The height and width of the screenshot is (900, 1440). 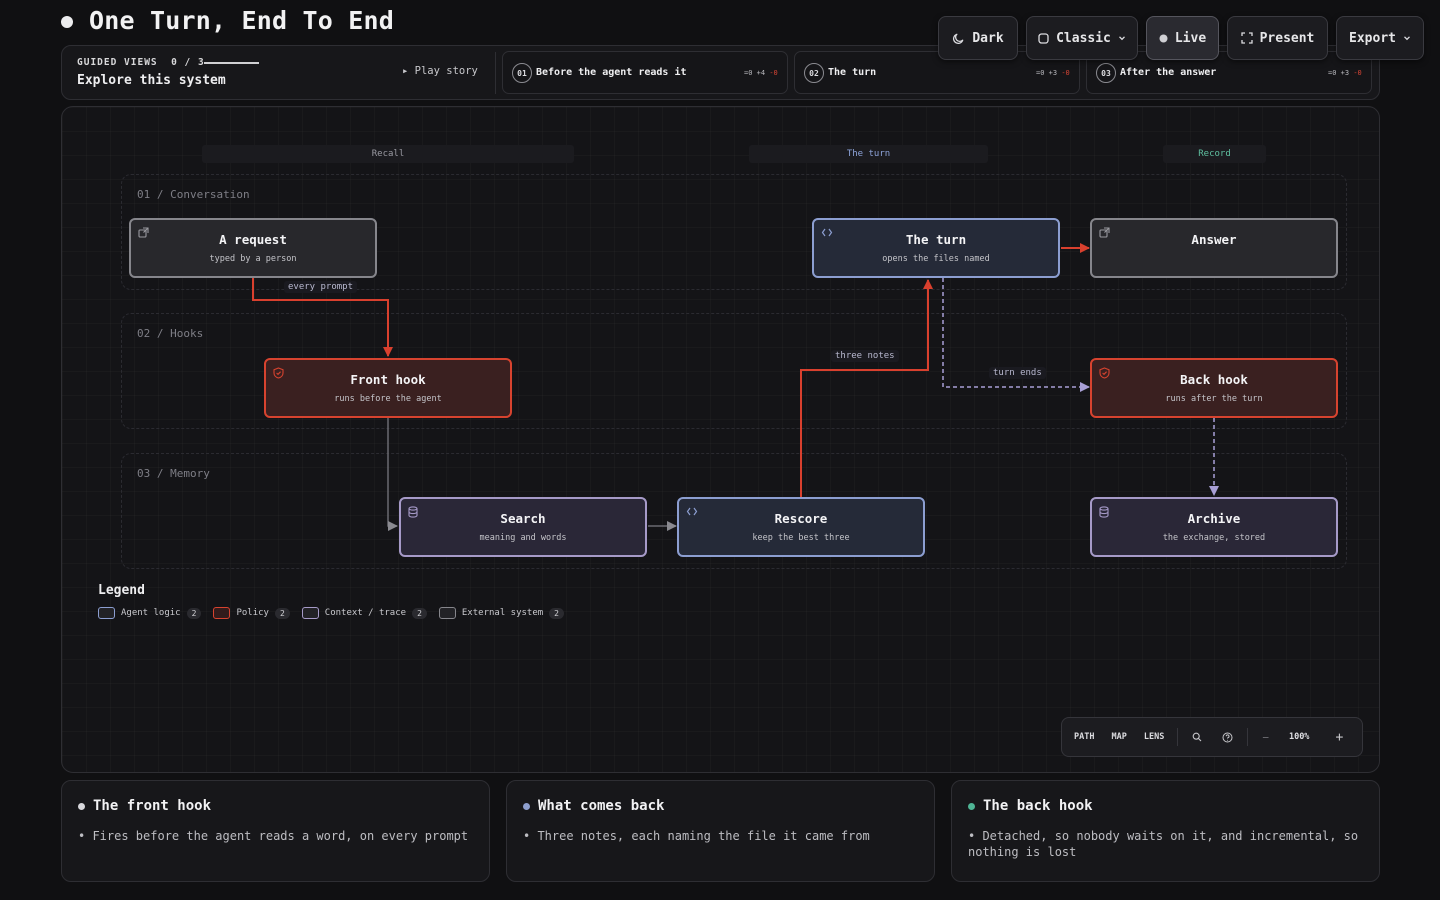 I want to click on legend-label: Context / trace, so click(x=365, y=613).